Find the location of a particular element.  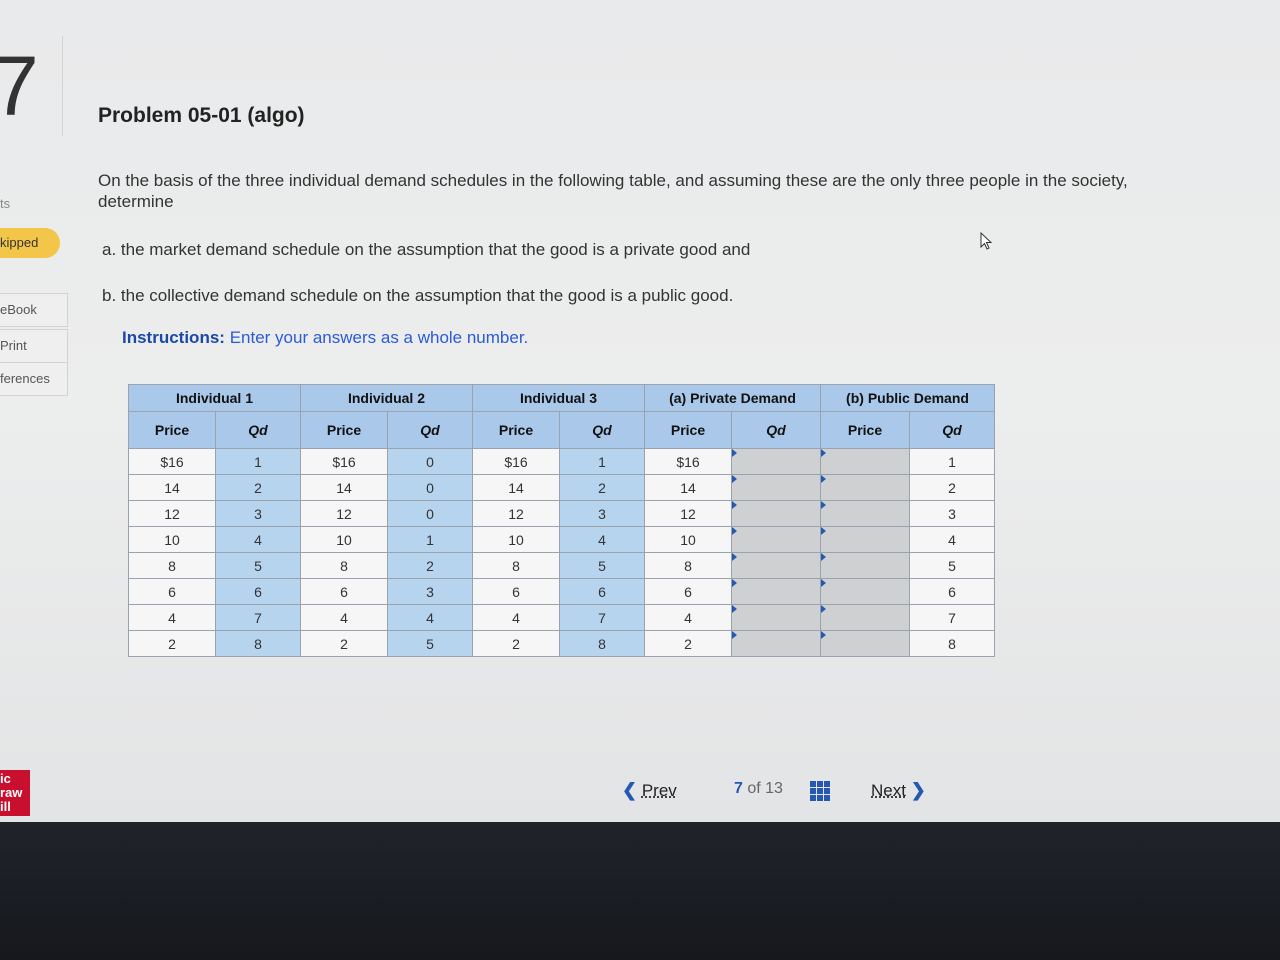

instructions-text: Enter your answers as a whole number. is located at coordinates (379, 337).